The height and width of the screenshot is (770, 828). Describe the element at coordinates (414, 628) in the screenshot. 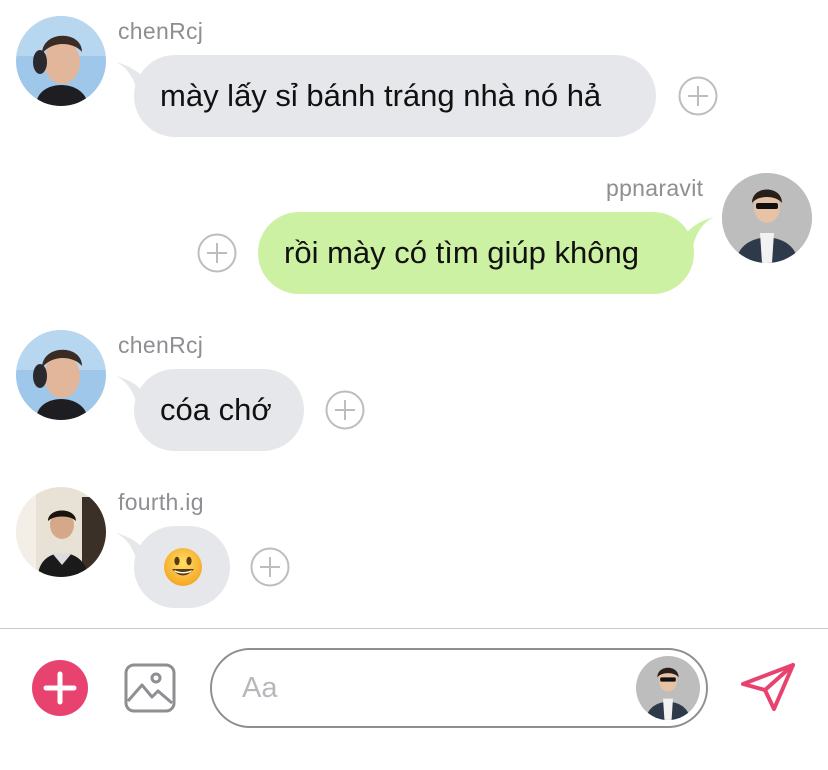

I see `composer-divider` at that location.